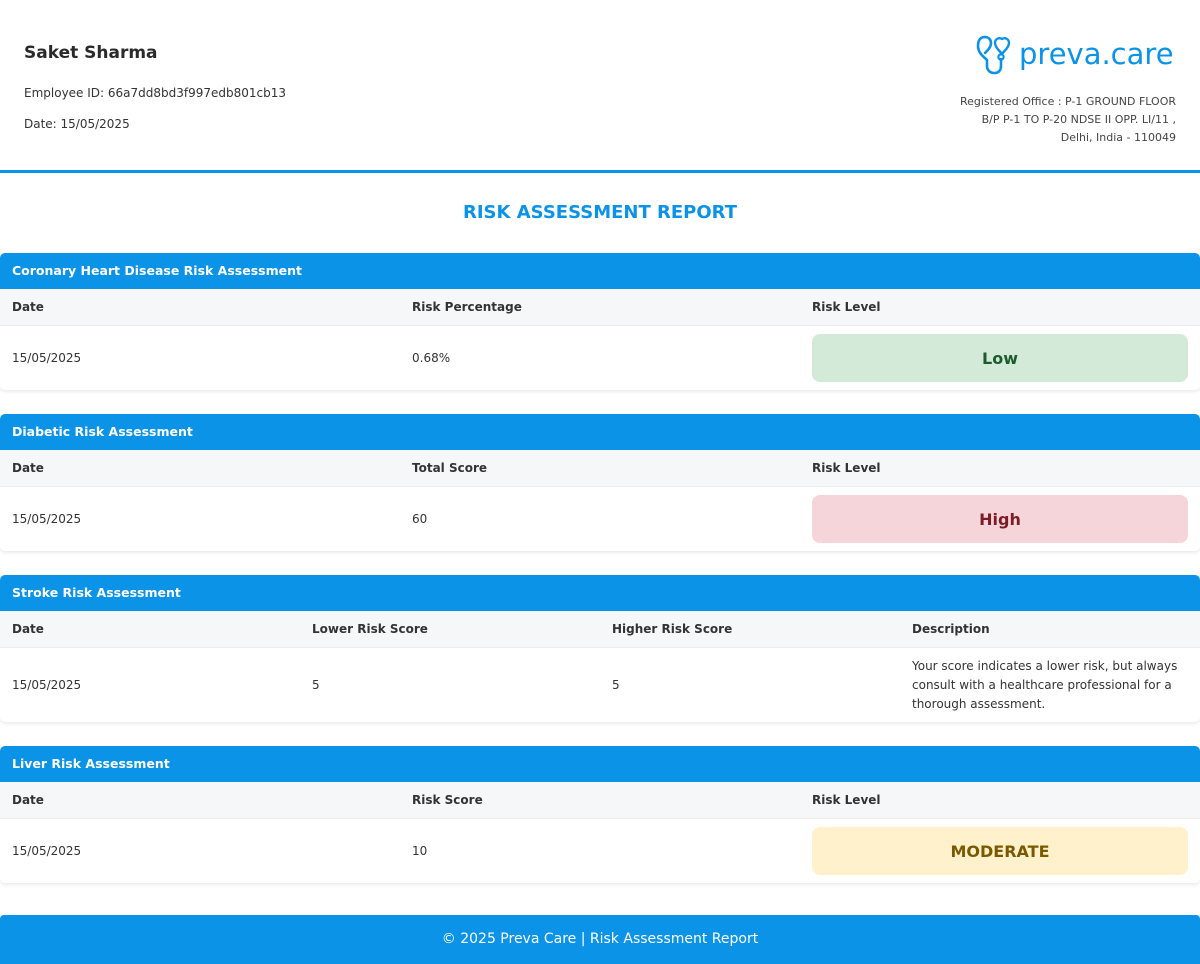 This screenshot has width=1200, height=964. Describe the element at coordinates (1118, 137) in the screenshot. I see `office-line: Delhi, India - 110049` at that location.